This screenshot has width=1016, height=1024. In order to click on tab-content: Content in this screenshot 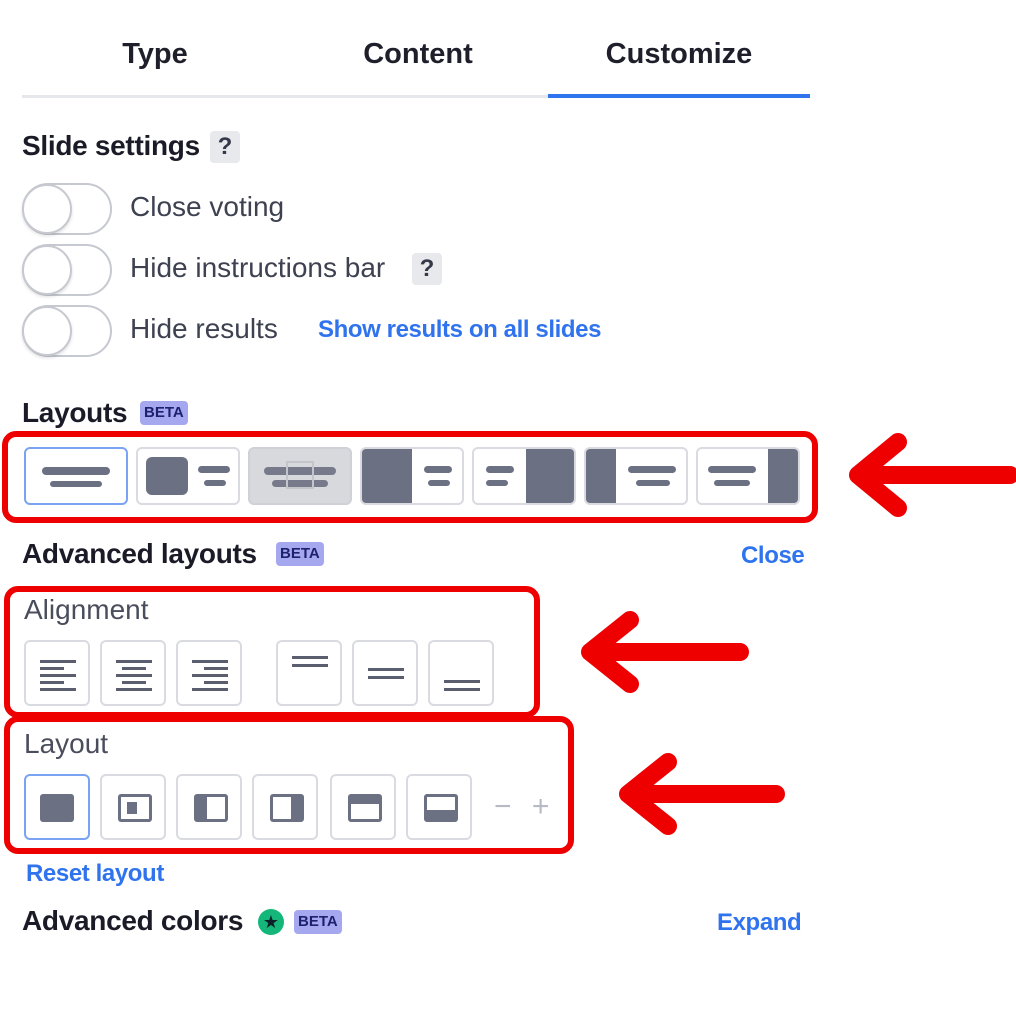, I will do `click(418, 58)`.